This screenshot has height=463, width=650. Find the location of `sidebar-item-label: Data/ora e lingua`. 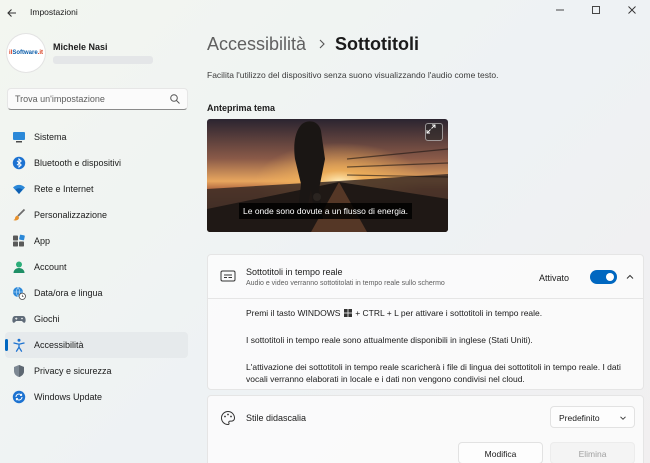

sidebar-item-label: Data/ora e lingua is located at coordinates (68, 293).